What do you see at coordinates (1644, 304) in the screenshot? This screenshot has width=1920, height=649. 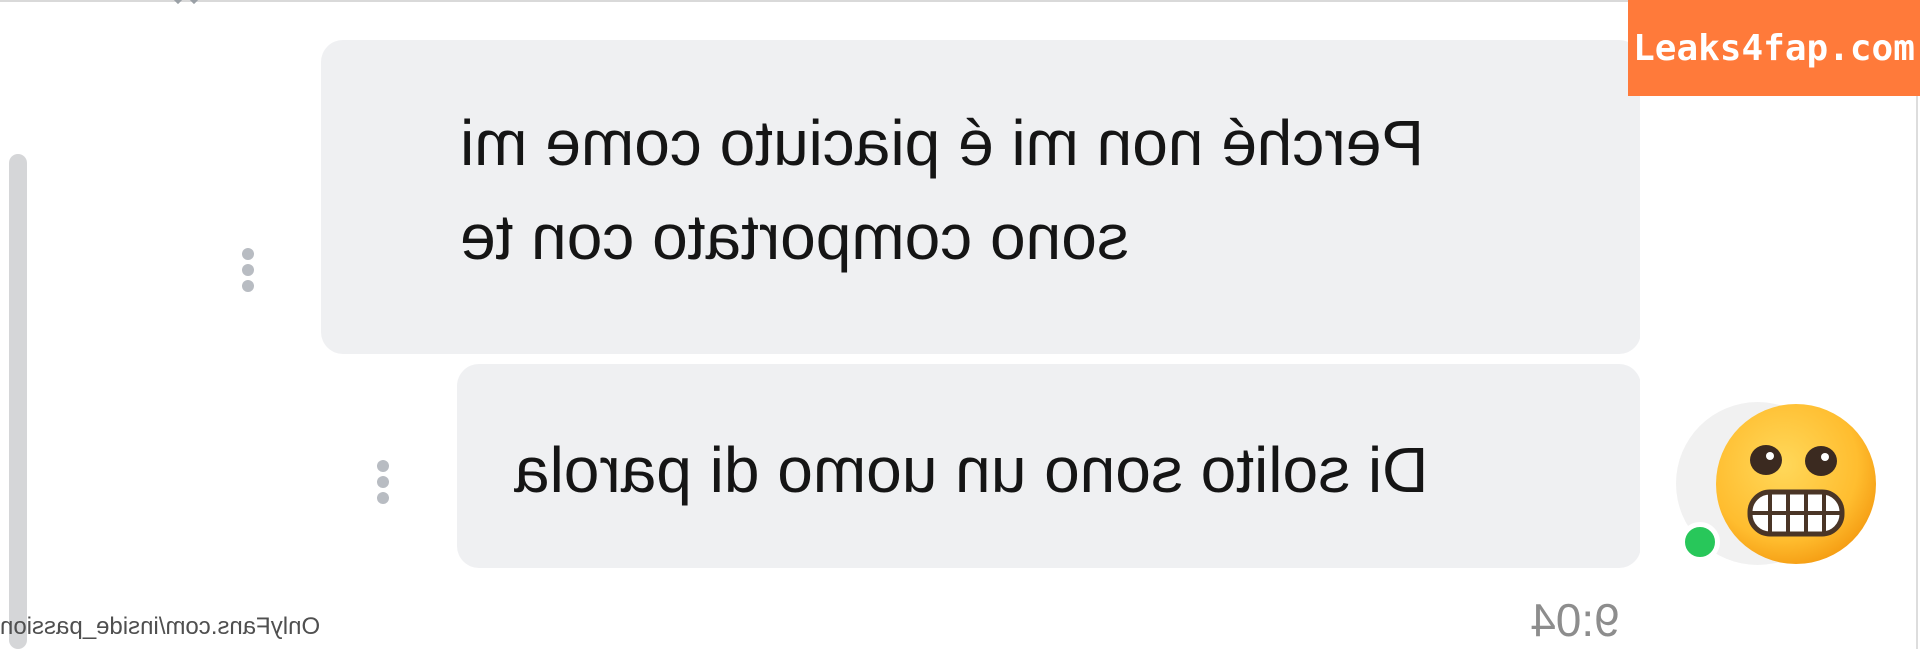 I see `bubble-edge` at bounding box center [1644, 304].